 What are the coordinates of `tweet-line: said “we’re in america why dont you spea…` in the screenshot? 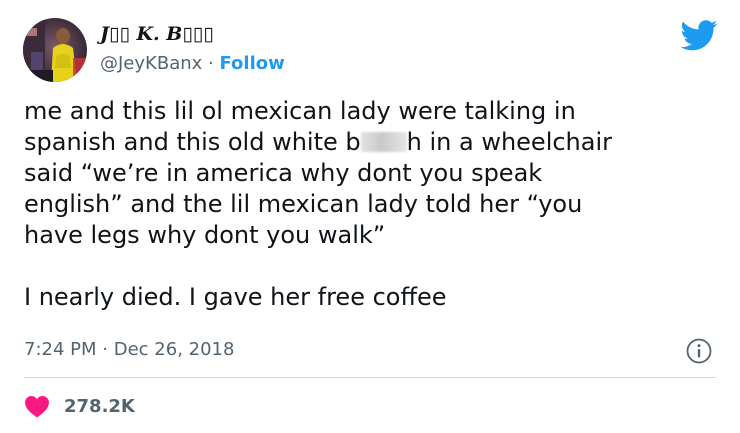 It's located at (283, 173).